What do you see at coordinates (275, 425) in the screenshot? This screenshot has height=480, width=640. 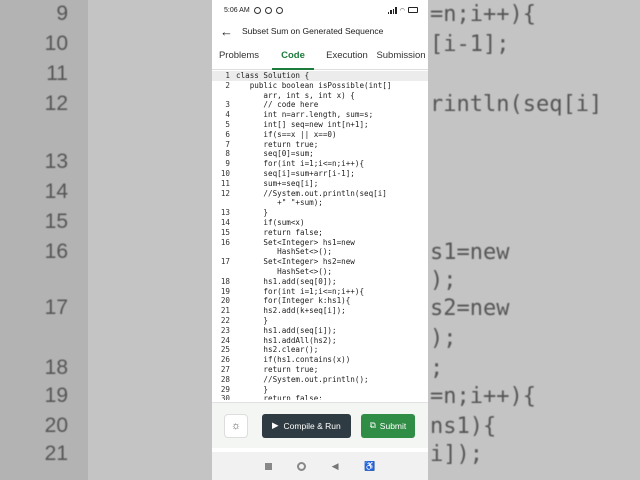 I see `play-icon: ▶` at bounding box center [275, 425].